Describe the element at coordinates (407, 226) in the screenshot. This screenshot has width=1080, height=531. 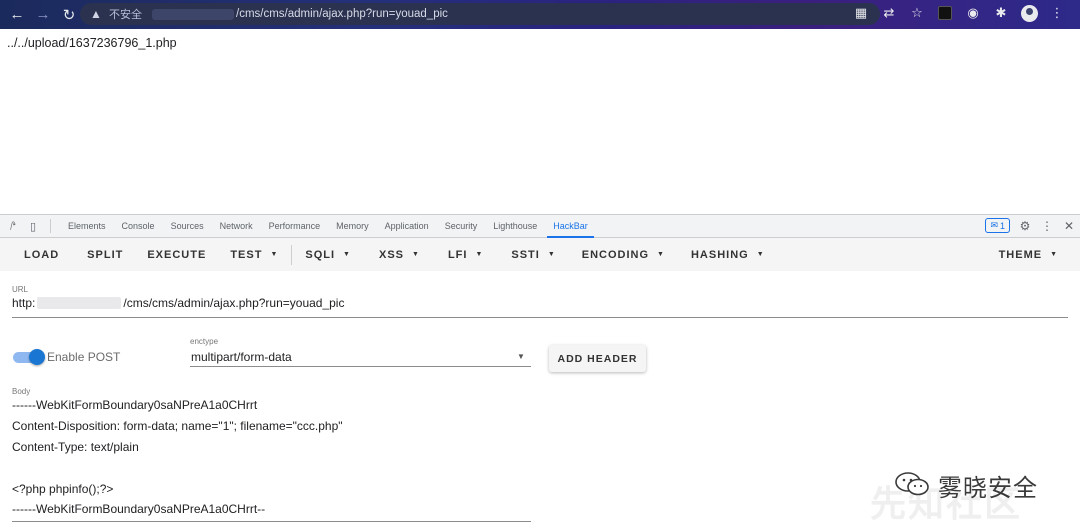
I see `tab-application: Application` at that location.